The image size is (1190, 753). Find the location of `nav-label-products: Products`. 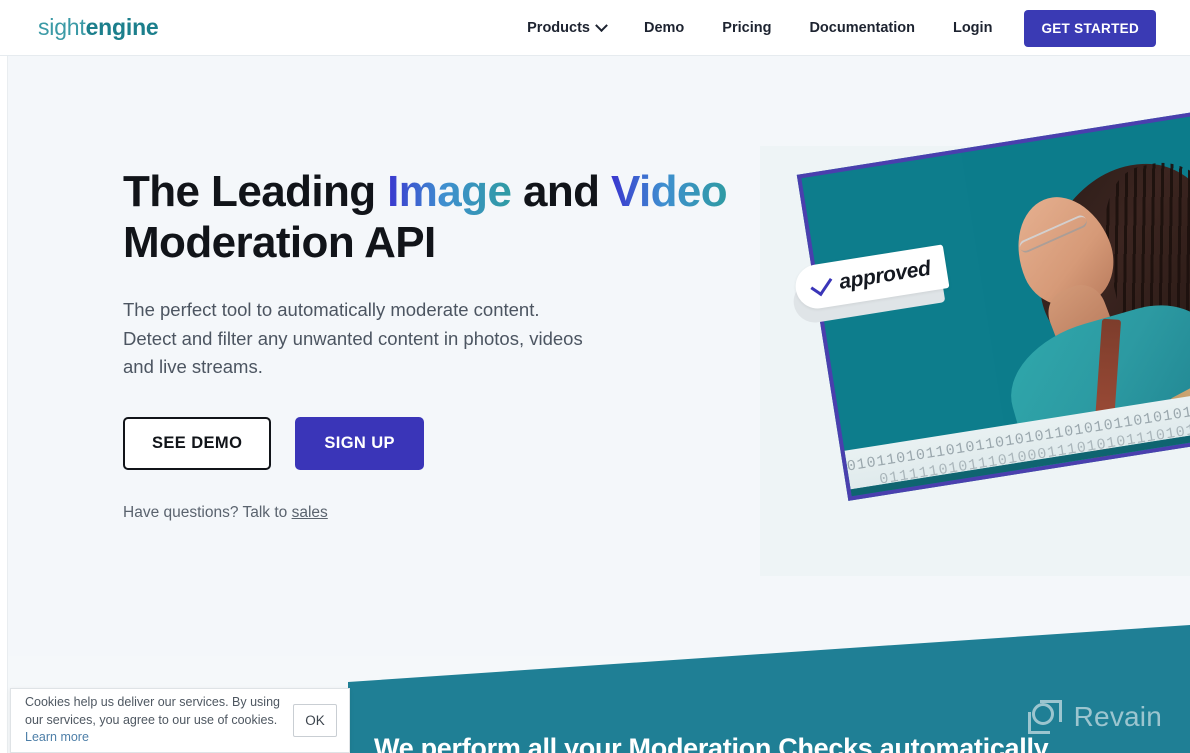

nav-label-products: Products is located at coordinates (558, 28).